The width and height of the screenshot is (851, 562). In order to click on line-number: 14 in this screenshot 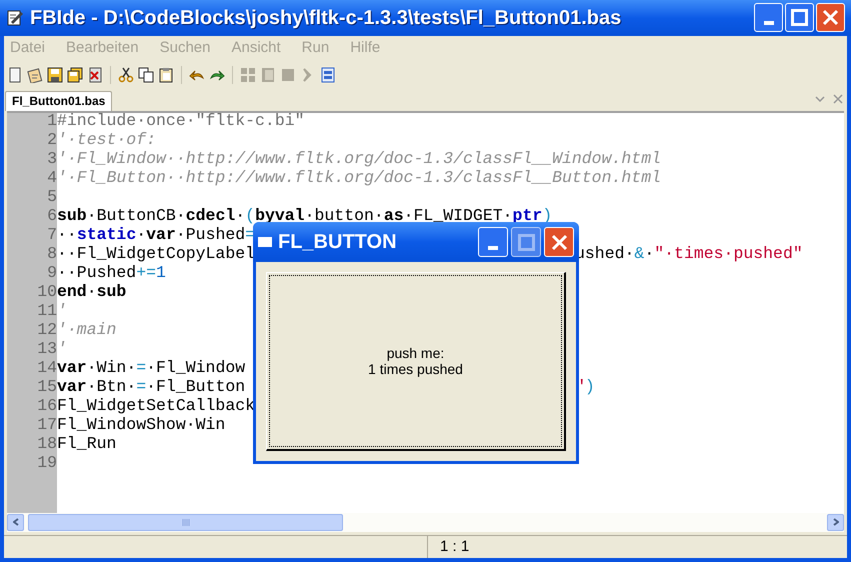, I will do `click(46, 367)`.